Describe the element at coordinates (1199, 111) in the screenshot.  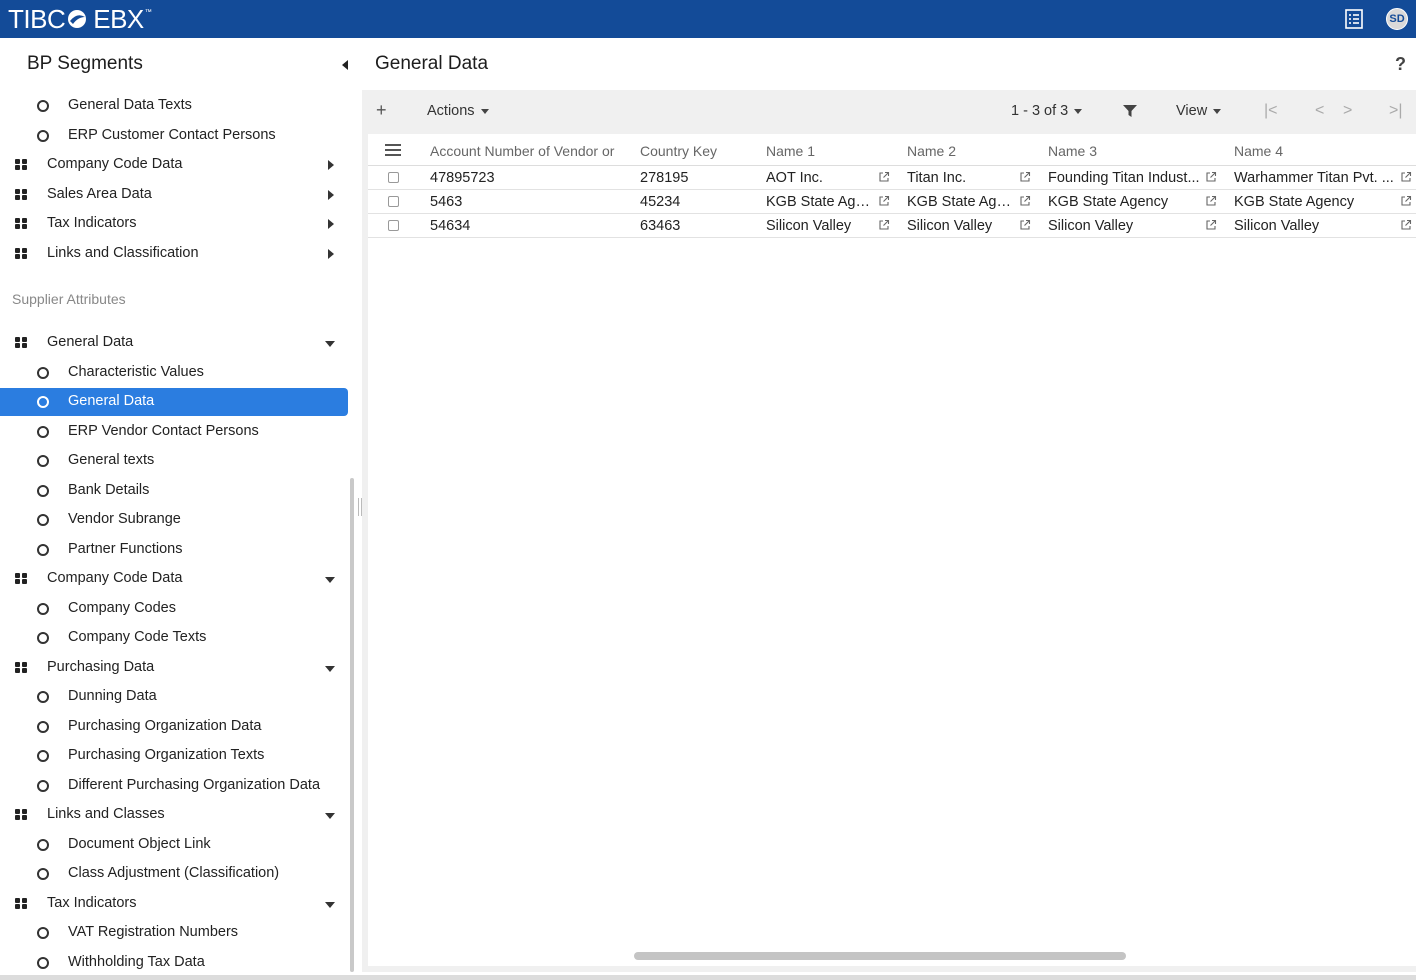
I see `view-menu-button: View` at that location.